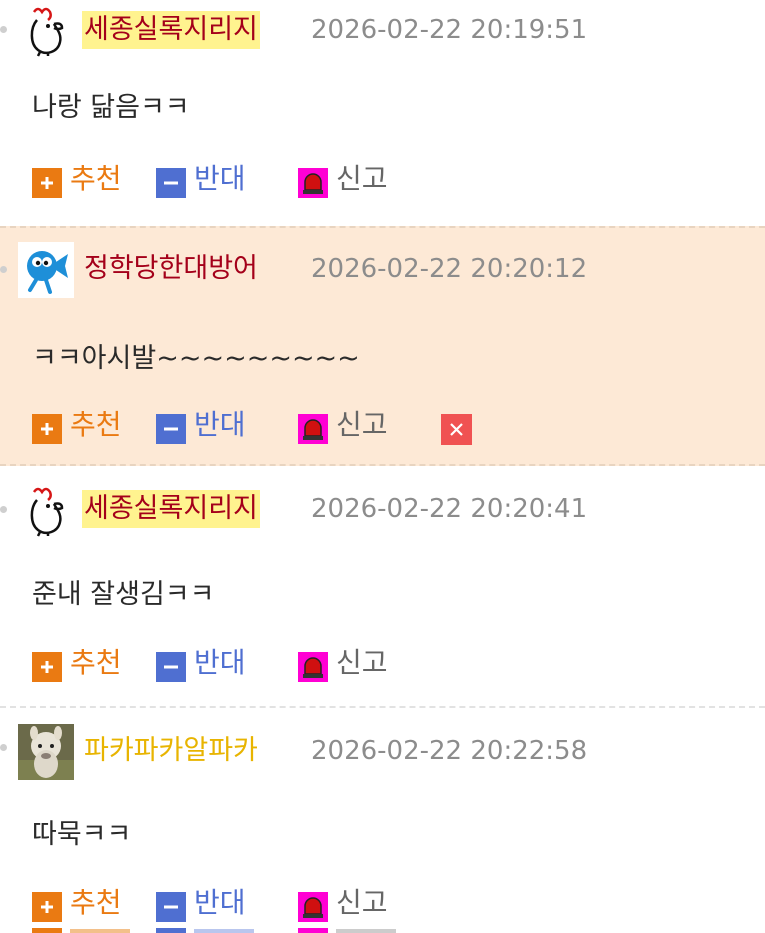  I want to click on next-row-cutoff, so click(214, 930).